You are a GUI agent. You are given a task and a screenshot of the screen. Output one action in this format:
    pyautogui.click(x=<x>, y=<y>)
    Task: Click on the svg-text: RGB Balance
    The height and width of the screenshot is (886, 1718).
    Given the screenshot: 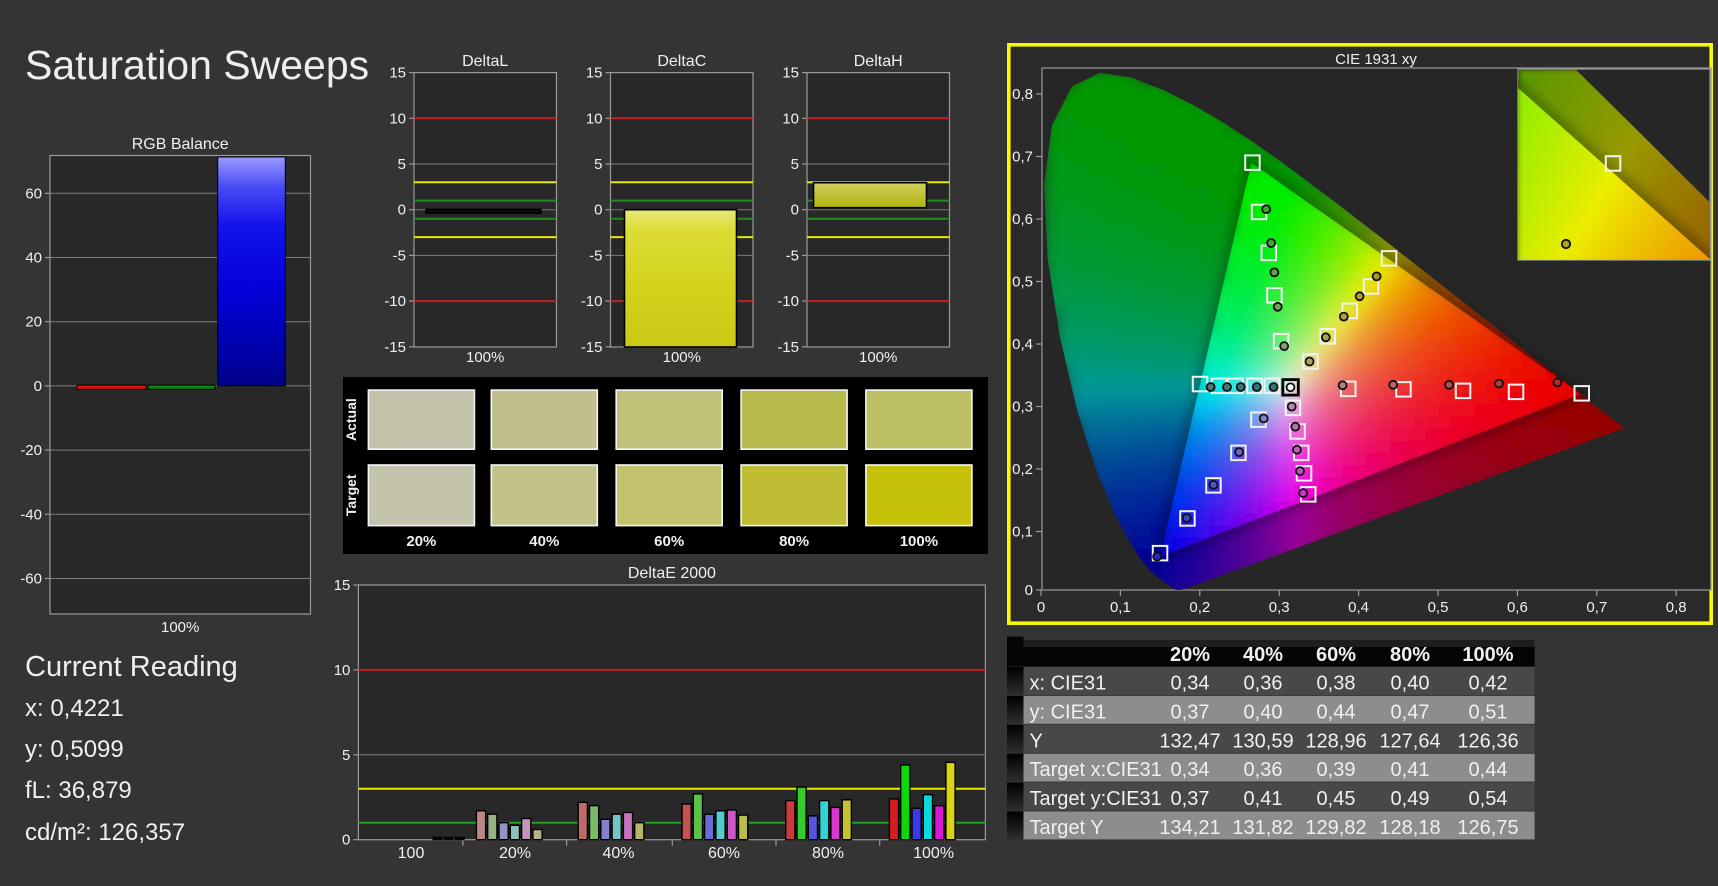 What is the action you would take?
    pyautogui.click(x=180, y=144)
    